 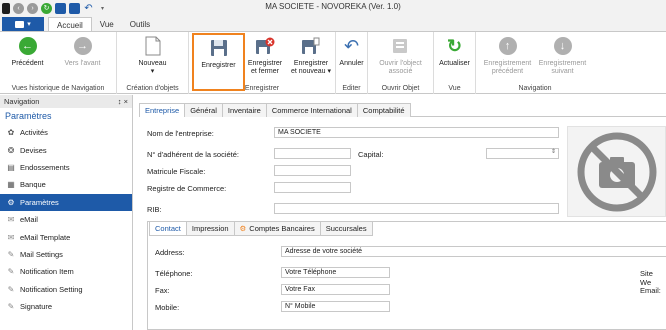 I want to click on registre-input, so click(x=312, y=187).